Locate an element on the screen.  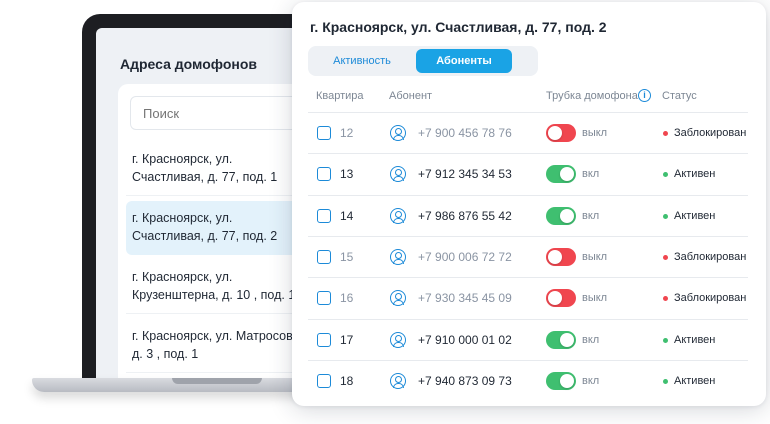
apartment-number: 18 is located at coordinates (347, 380).